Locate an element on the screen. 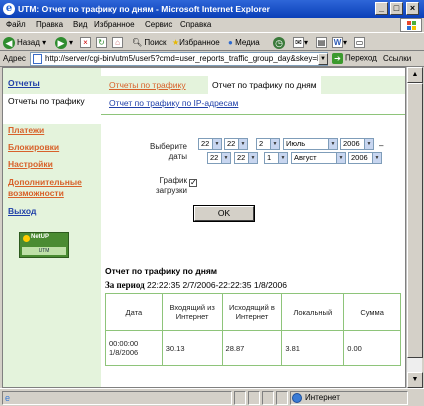 This screenshot has height=406, width=424. word-icon: W is located at coordinates (337, 43).